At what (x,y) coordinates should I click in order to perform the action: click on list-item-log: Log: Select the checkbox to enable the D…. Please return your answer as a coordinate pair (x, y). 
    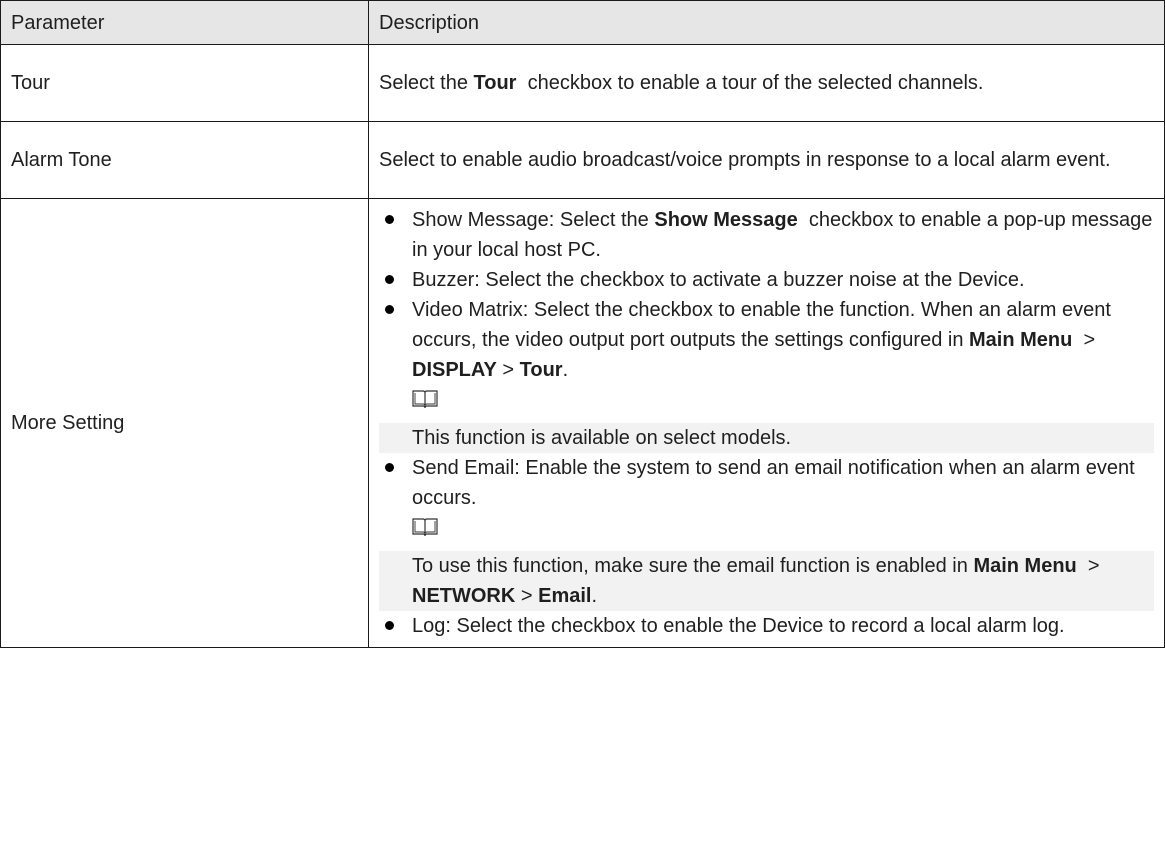
    Looking at the image, I should click on (766, 626).